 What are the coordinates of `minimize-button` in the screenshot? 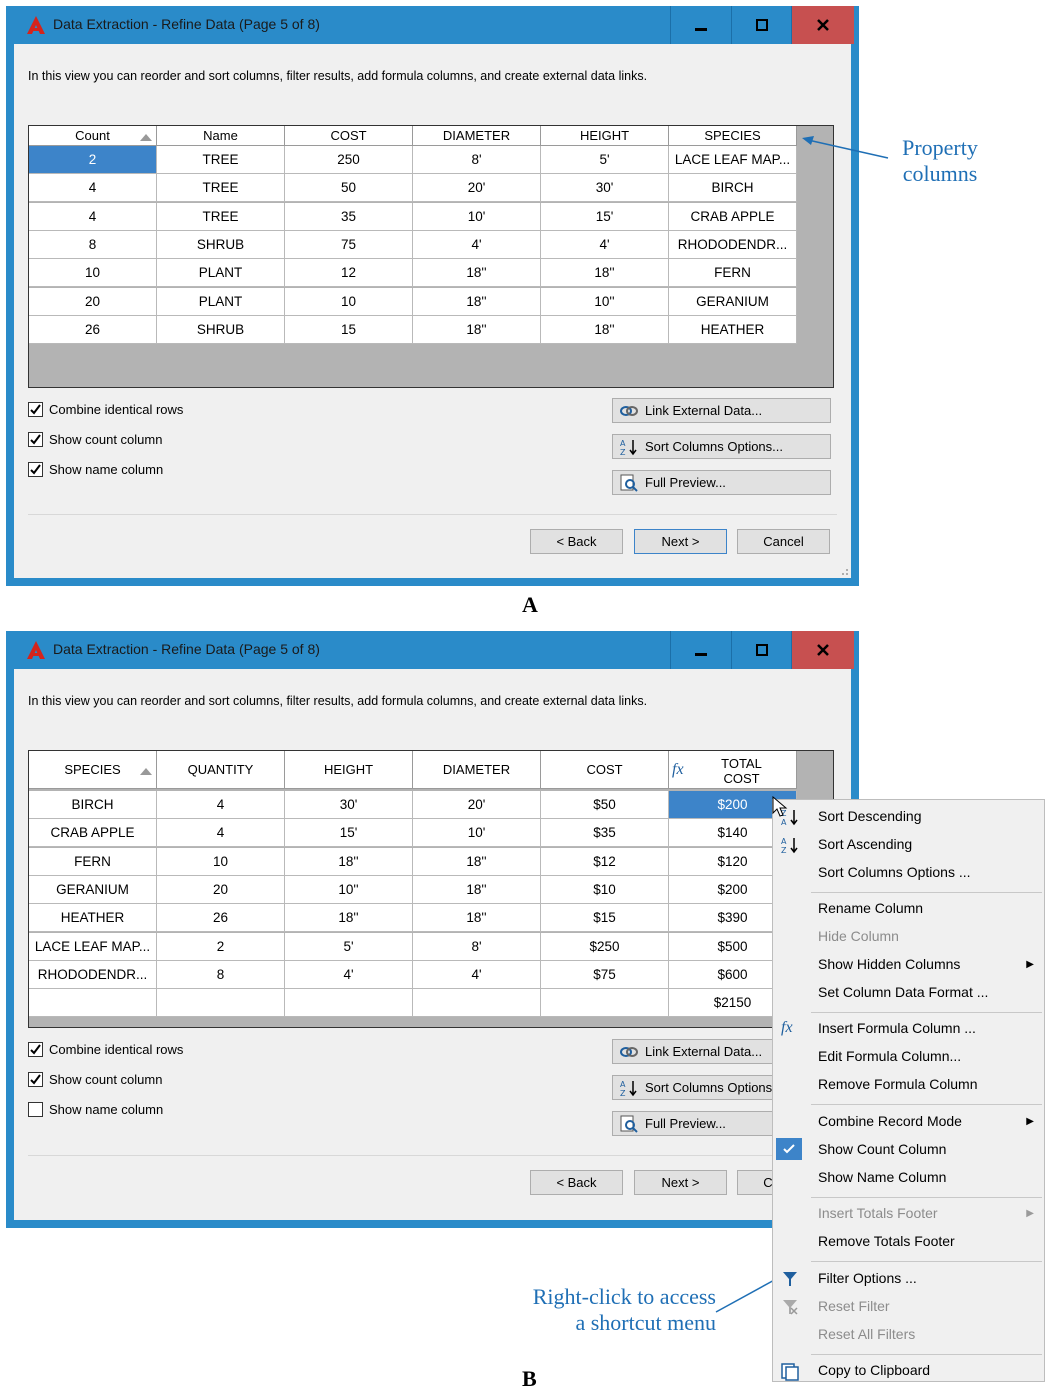 It's located at (700, 650).